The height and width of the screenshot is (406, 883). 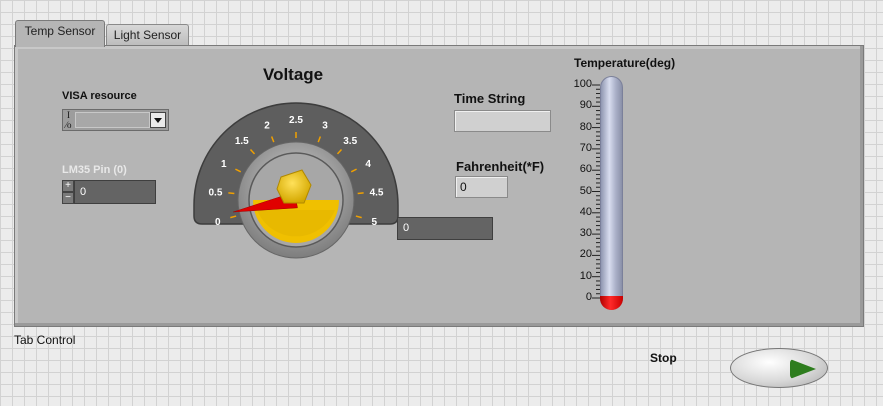 I want to click on thermometer-scale-label: 30, so click(x=585, y=233).